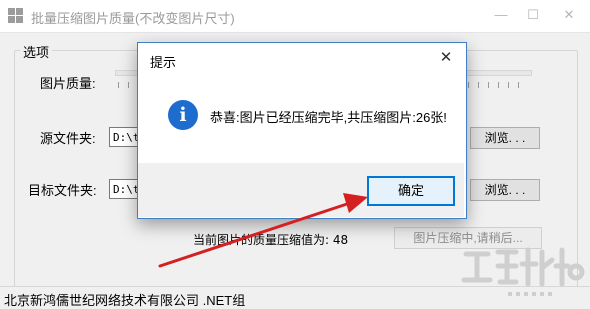 This screenshot has height=309, width=590. Describe the element at coordinates (295, 16) in the screenshot. I see `title-bar: 批量压缩图片质量(不改变图片尺寸) — ☐ ✕` at that location.